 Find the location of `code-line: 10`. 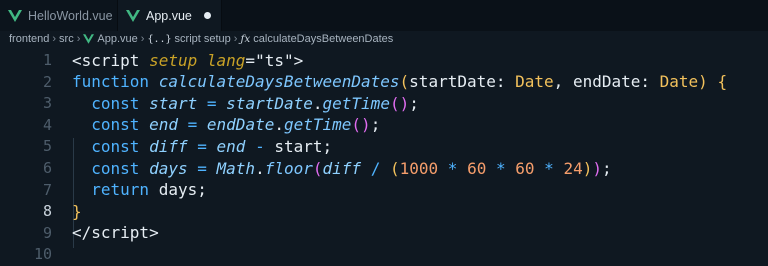

code-line: 10 is located at coordinates (384, 254).